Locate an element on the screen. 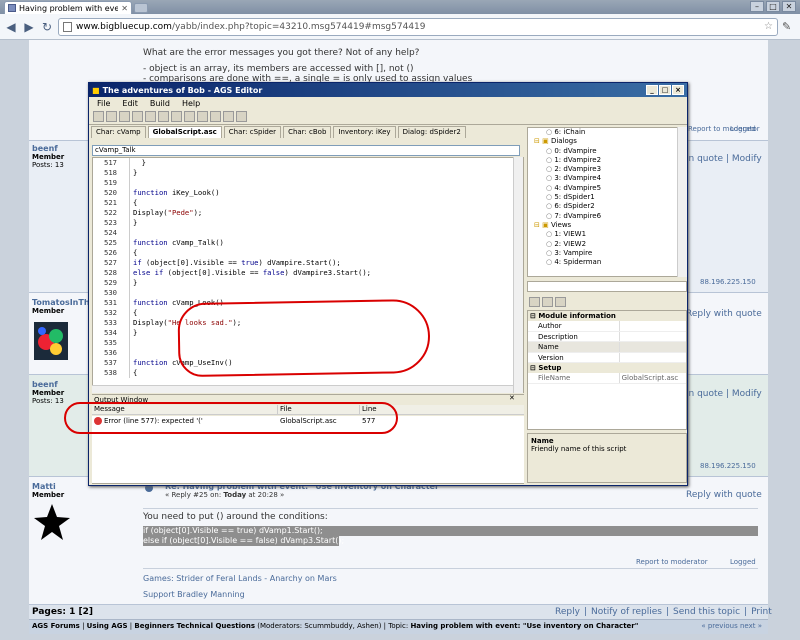 This screenshot has height=640, width=800. prop-row: Name is located at coordinates (607, 347).